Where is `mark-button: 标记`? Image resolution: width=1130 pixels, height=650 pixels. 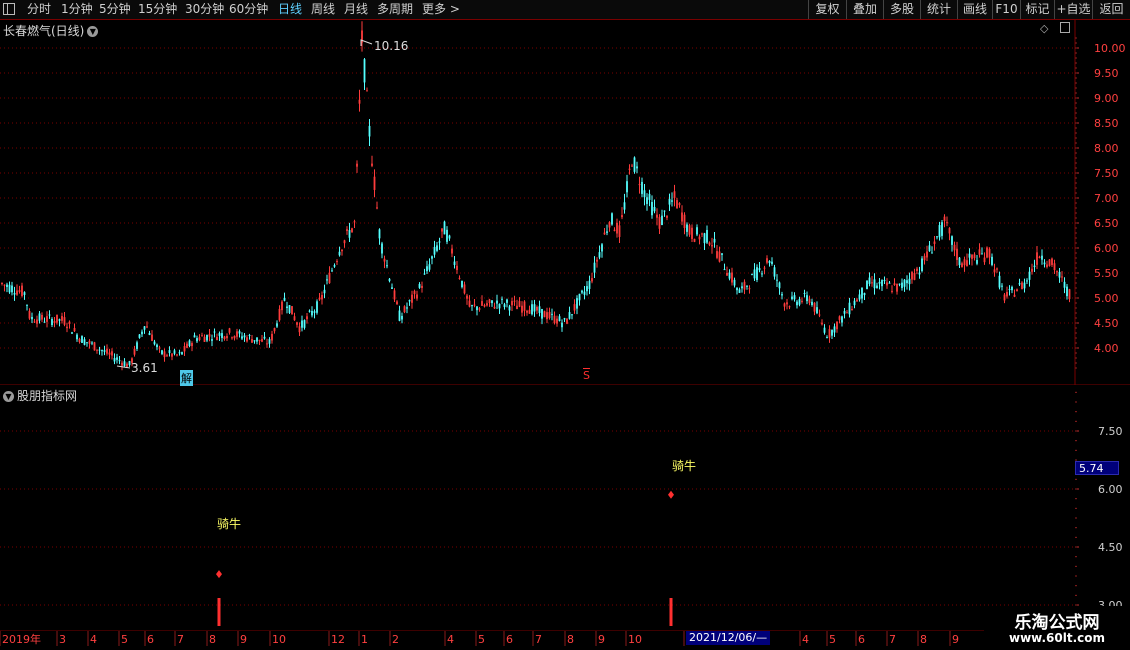
mark-button: 标记 is located at coordinates (1037, 9).